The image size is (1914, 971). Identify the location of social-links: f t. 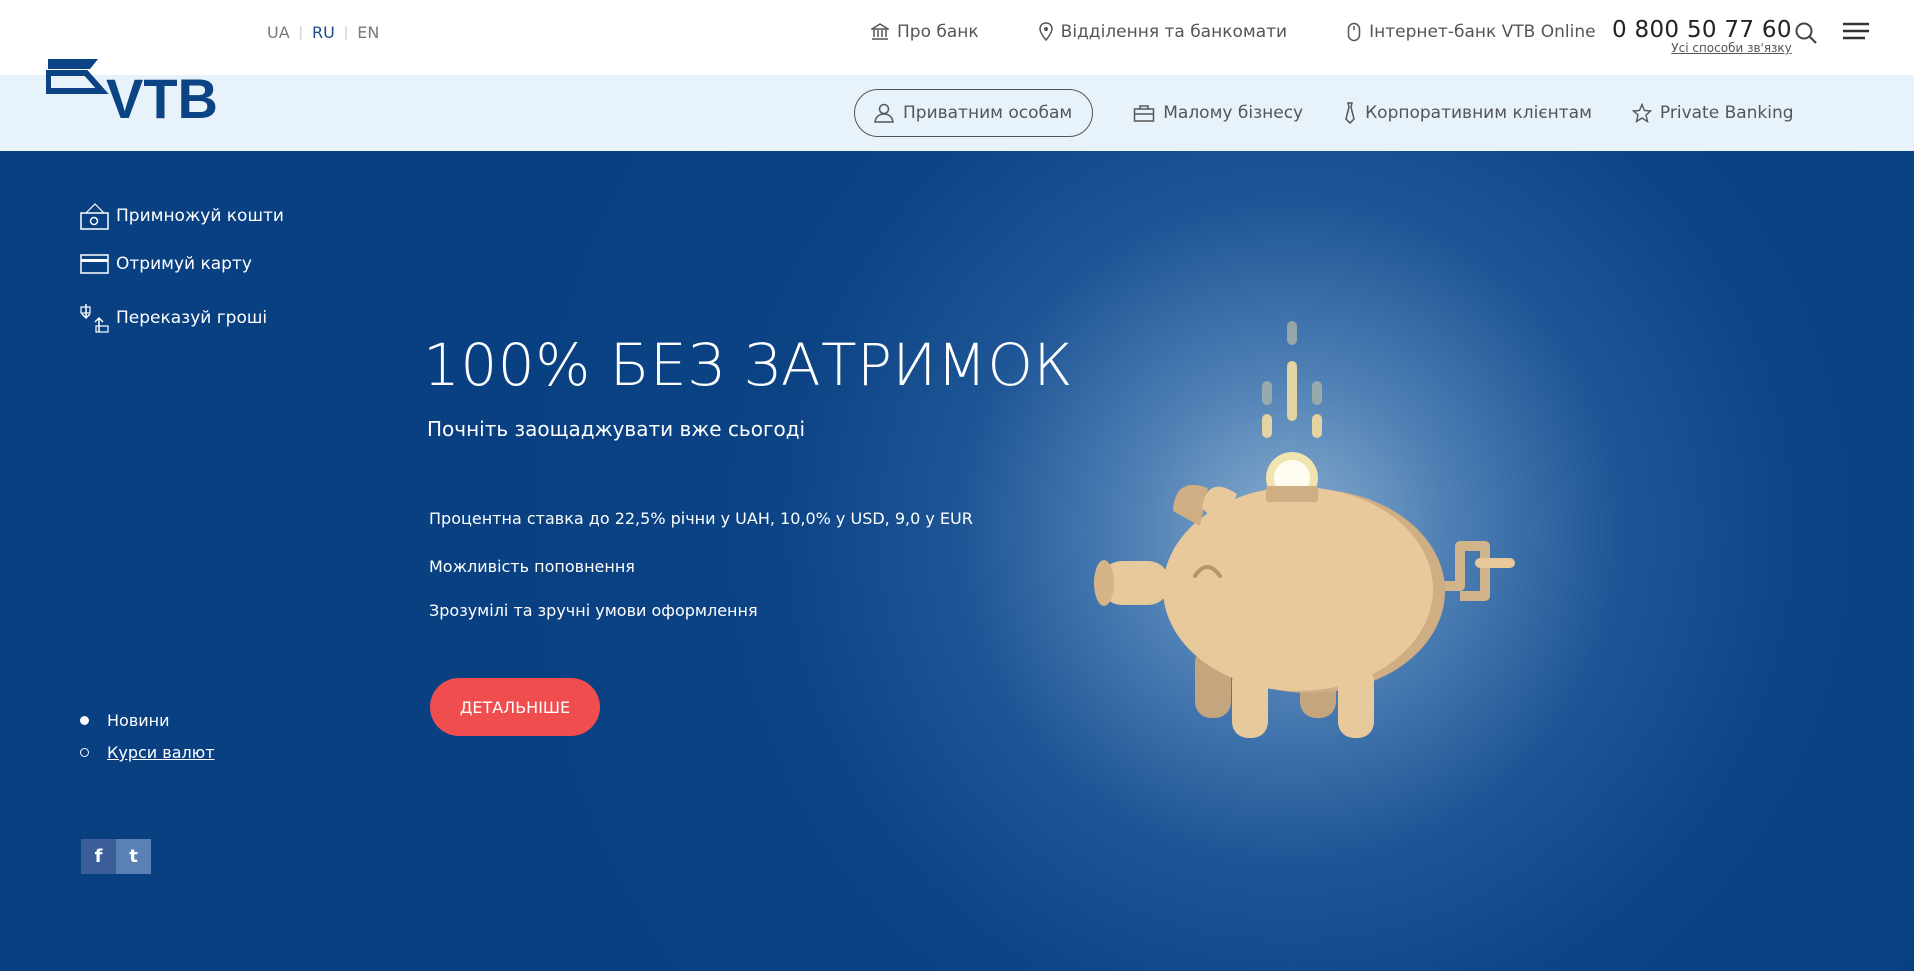
(116, 856).